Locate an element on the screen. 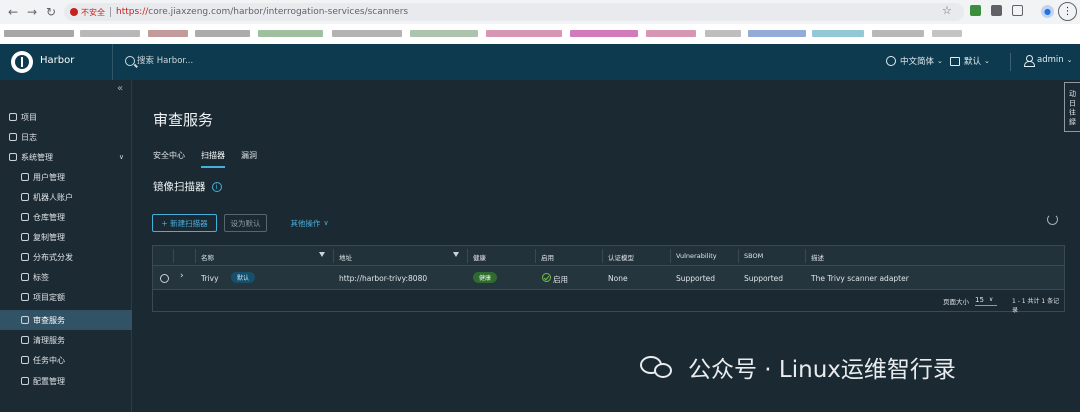  trash-icon is located at coordinates (25, 340).